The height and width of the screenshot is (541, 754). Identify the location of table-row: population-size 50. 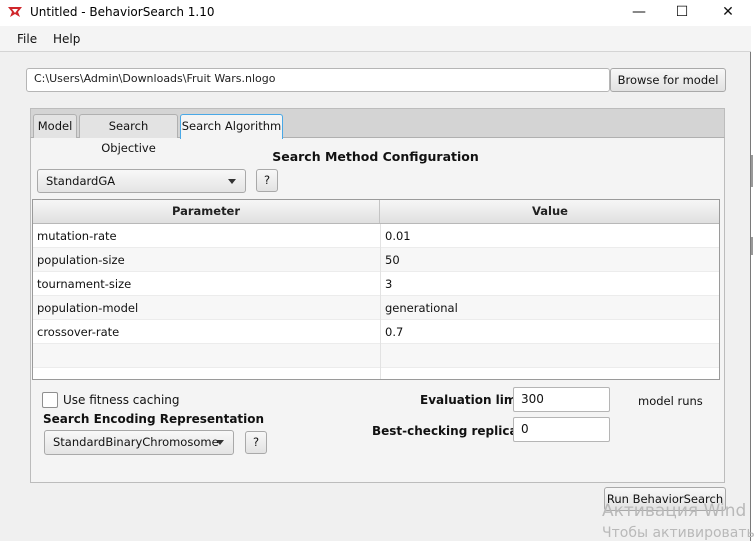
(376, 260).